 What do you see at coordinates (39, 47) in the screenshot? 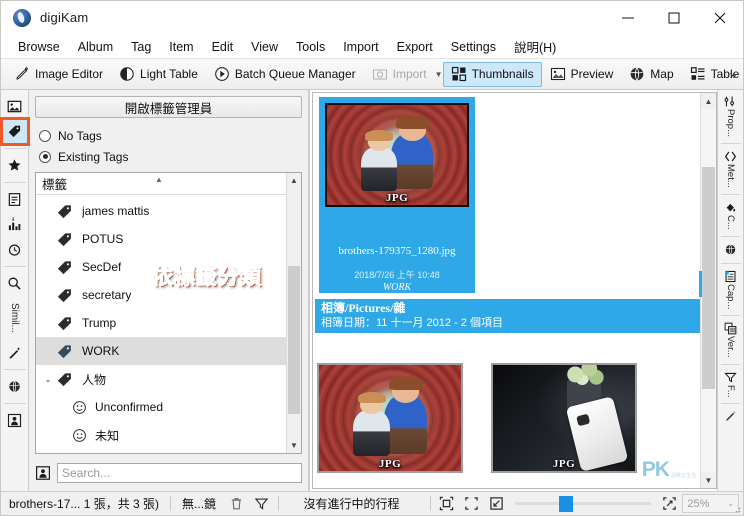
I see `menu-browse: Browse` at bounding box center [39, 47].